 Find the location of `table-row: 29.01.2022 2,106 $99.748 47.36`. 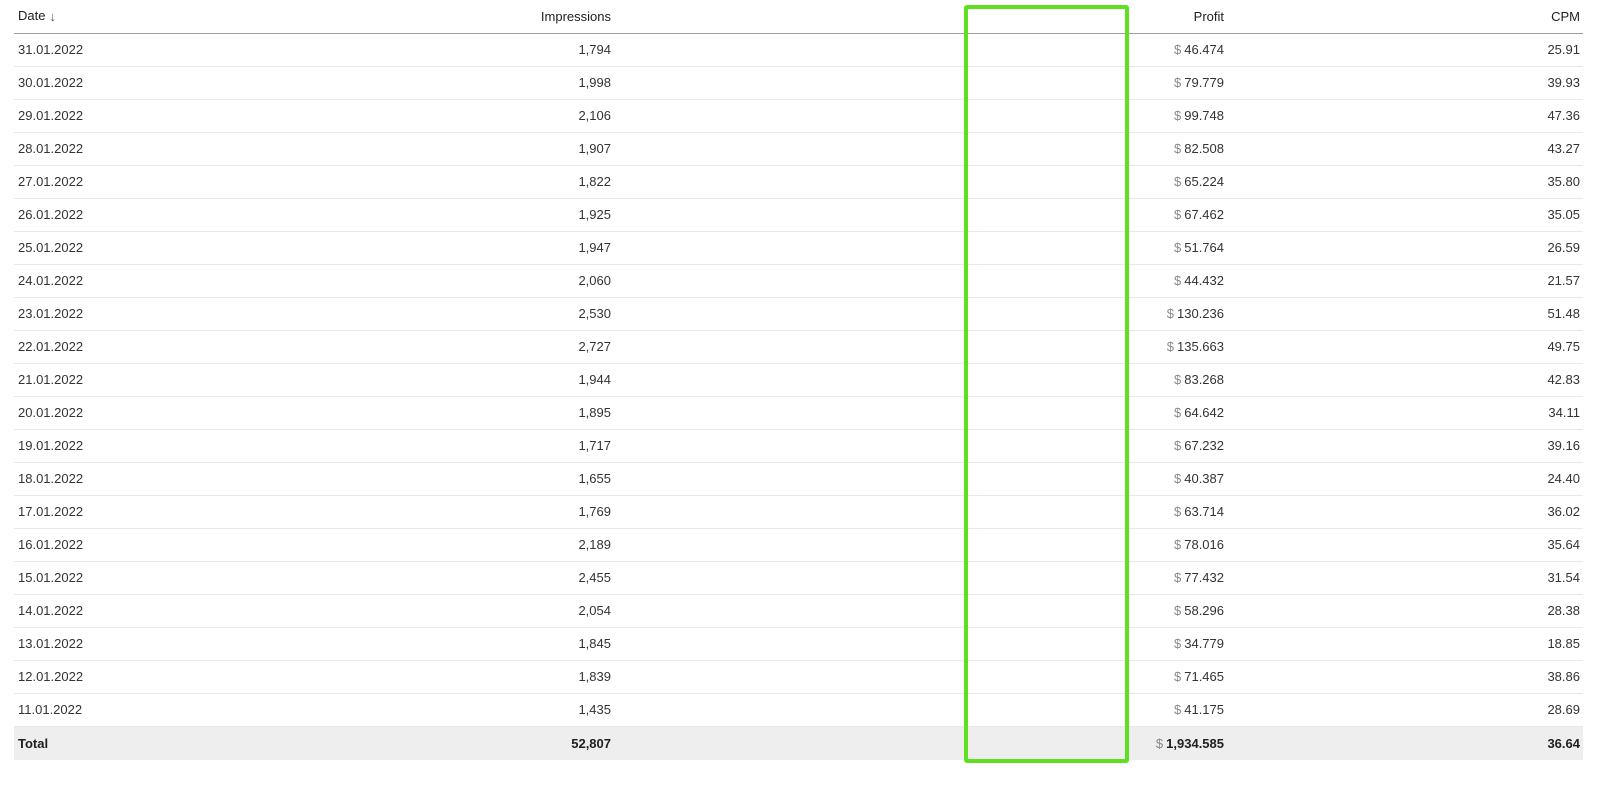

table-row: 29.01.2022 2,106 $99.748 47.36 is located at coordinates (798, 116).